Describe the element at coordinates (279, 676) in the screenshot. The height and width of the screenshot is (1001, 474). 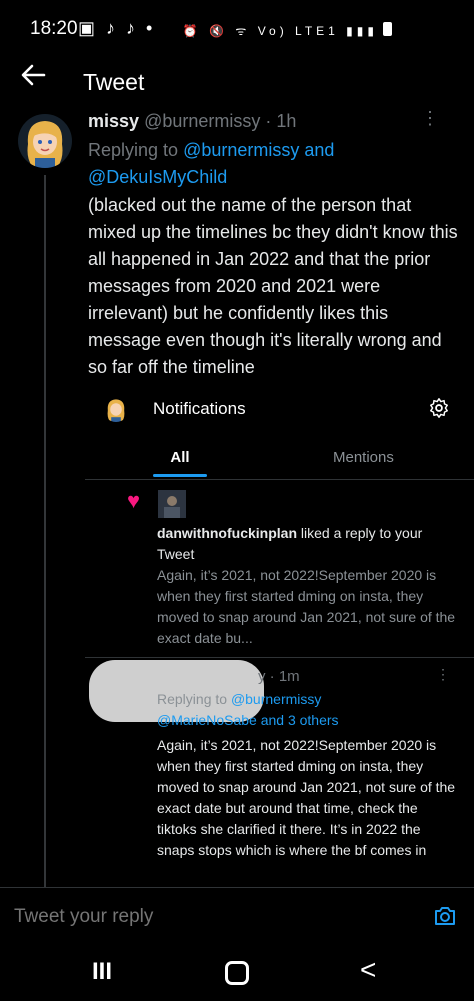
I see `reply-time: y · 1m` at that location.